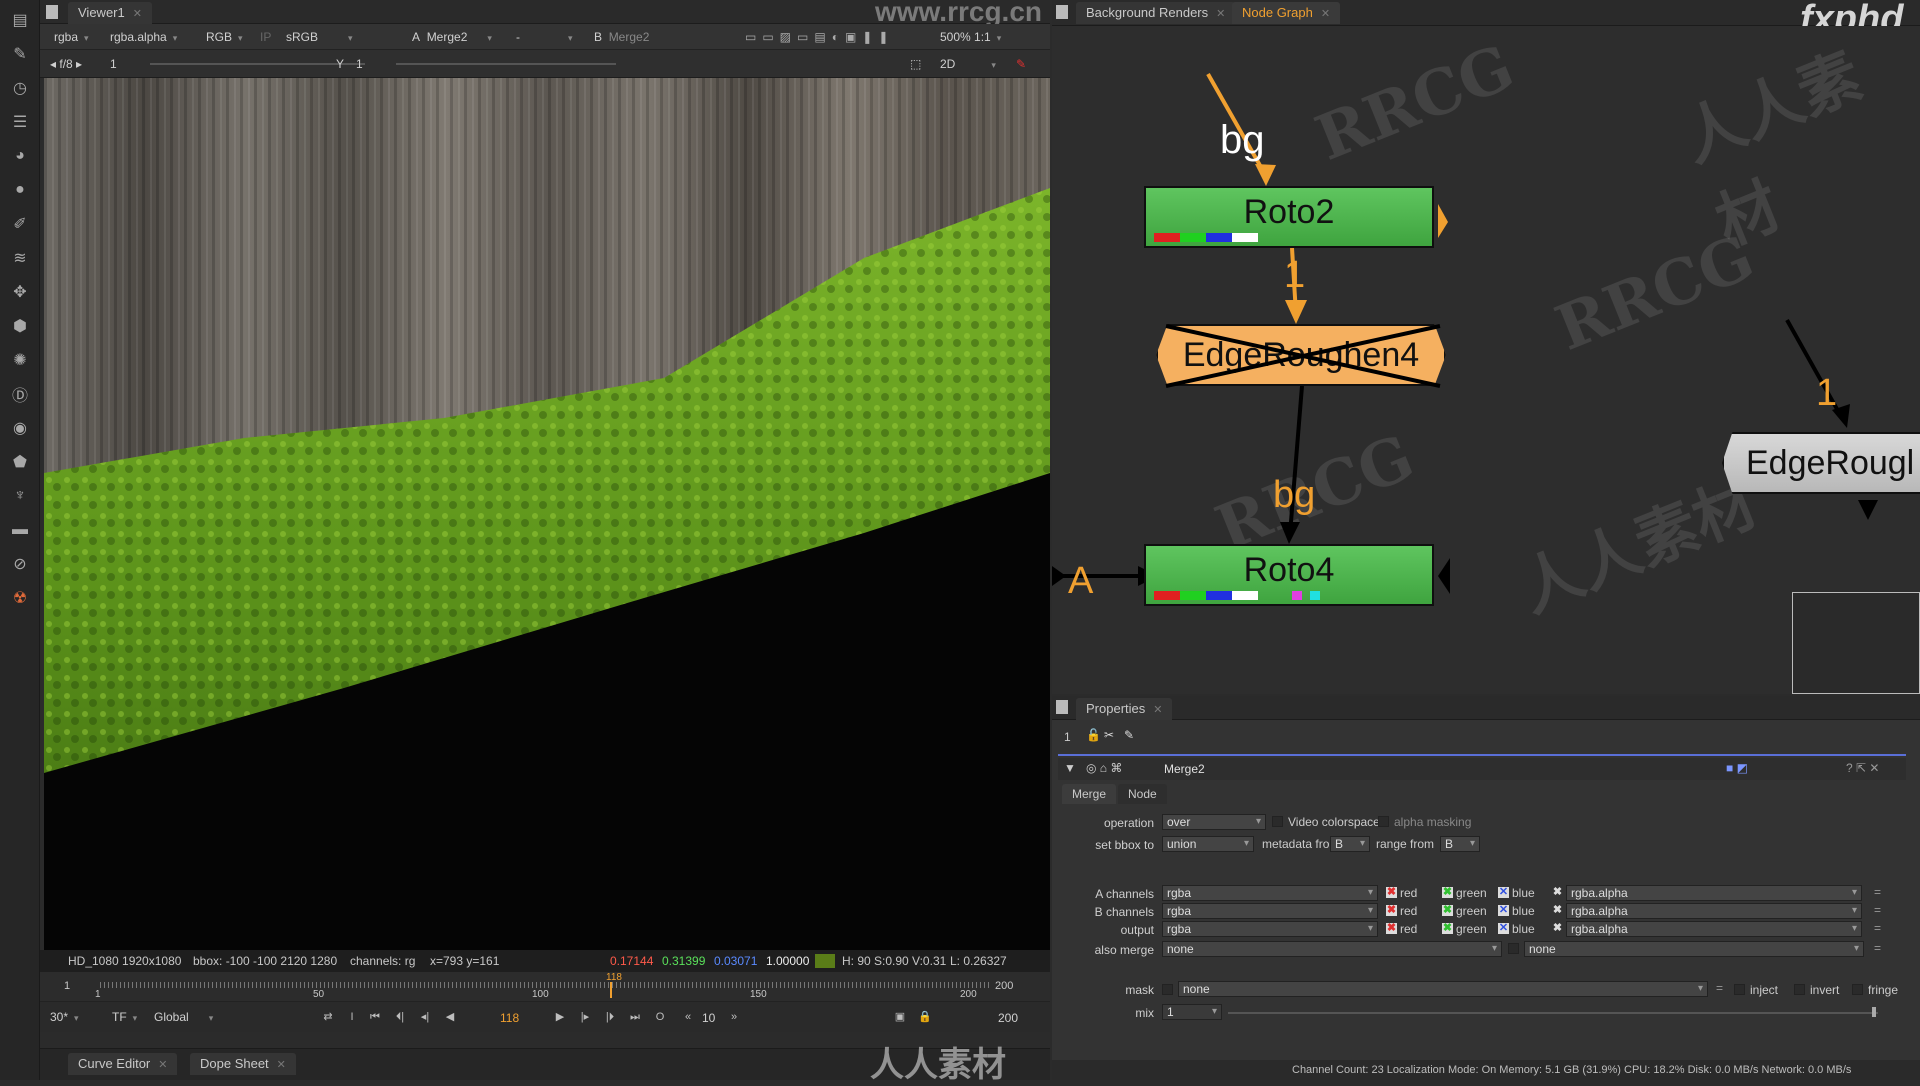  What do you see at coordinates (352, 1017) in the screenshot?
I see `in-point-button: I` at bounding box center [352, 1017].